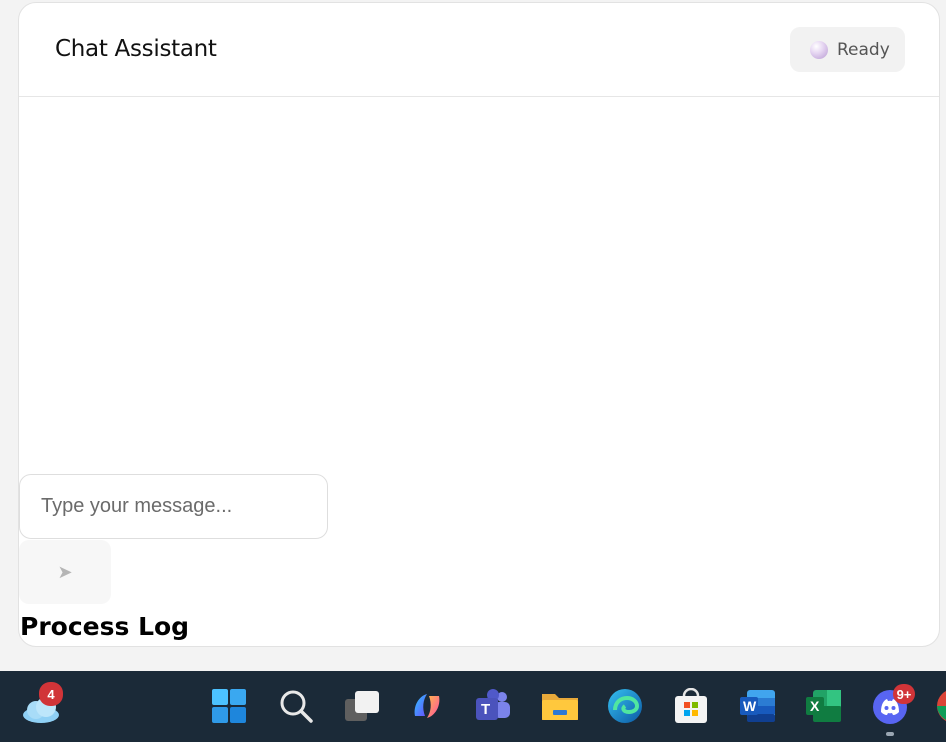 This screenshot has height=742, width=946. I want to click on teams-icon: T, so click(493, 707).